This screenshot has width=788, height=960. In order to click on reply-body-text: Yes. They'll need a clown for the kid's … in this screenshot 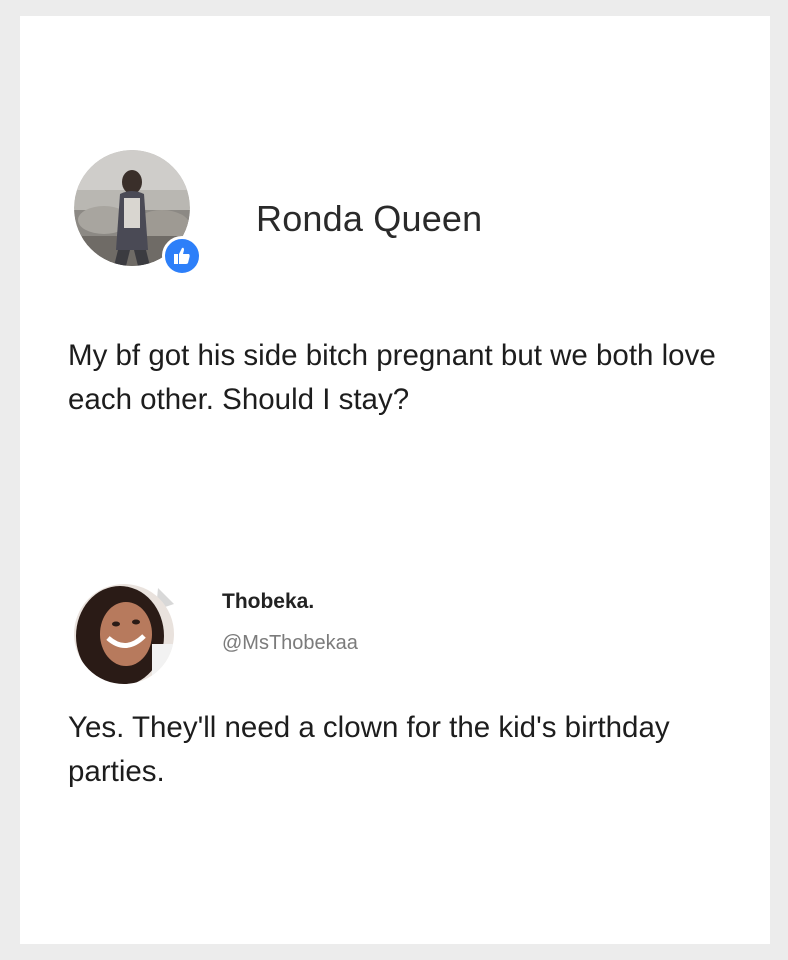, I will do `click(369, 749)`.